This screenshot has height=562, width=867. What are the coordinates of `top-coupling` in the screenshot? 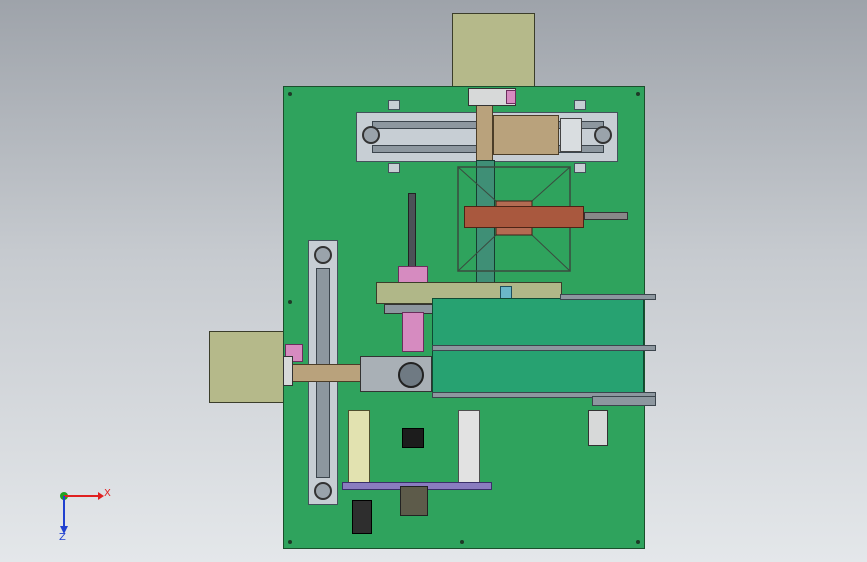 It's located at (511, 97).